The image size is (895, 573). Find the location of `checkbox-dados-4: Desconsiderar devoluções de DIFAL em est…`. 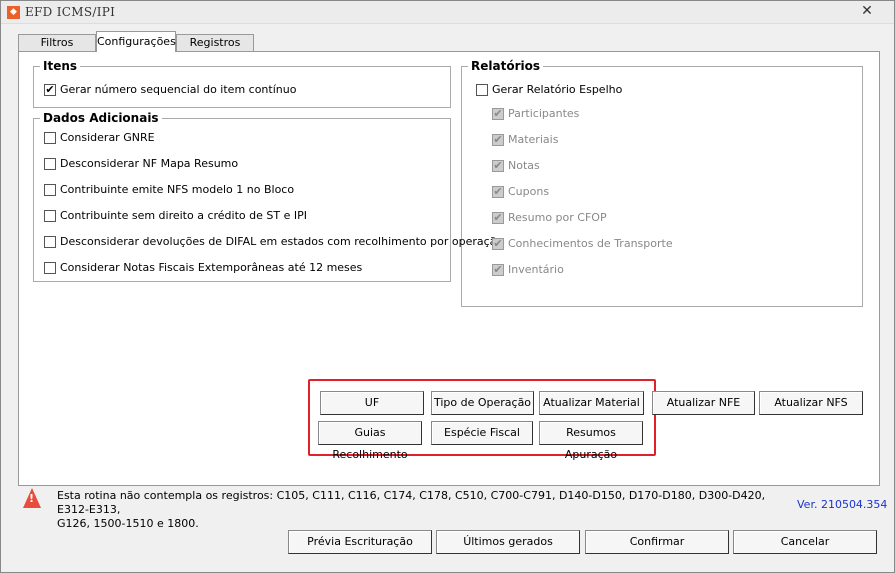

checkbox-dados-4: Desconsiderar devoluções de DIFAL em est… is located at coordinates (273, 241).